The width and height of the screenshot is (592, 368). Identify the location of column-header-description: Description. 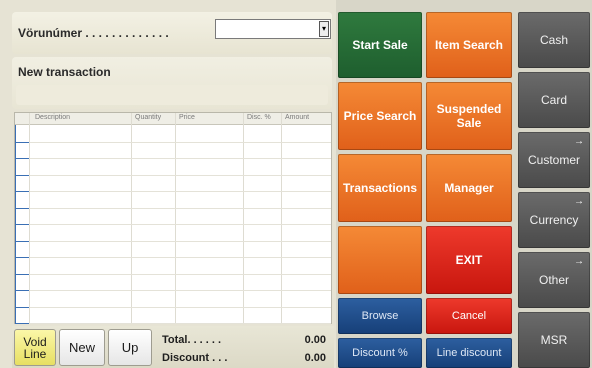
(53, 117).